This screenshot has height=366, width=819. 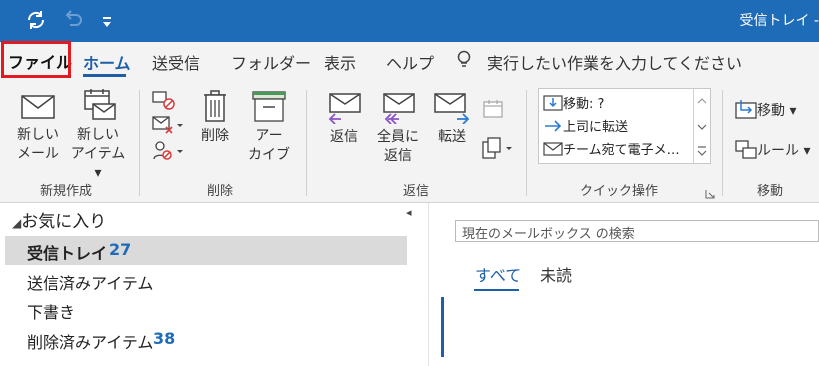 I want to click on forward-icon, so click(x=452, y=108).